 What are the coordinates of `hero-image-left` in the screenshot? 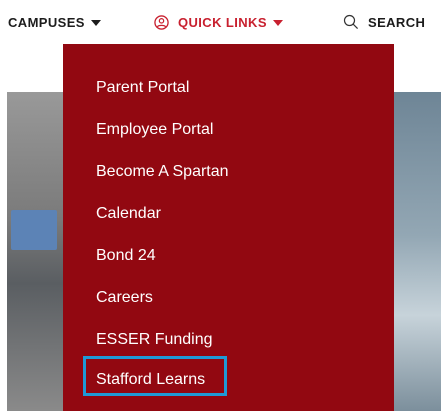 It's located at (35, 251).